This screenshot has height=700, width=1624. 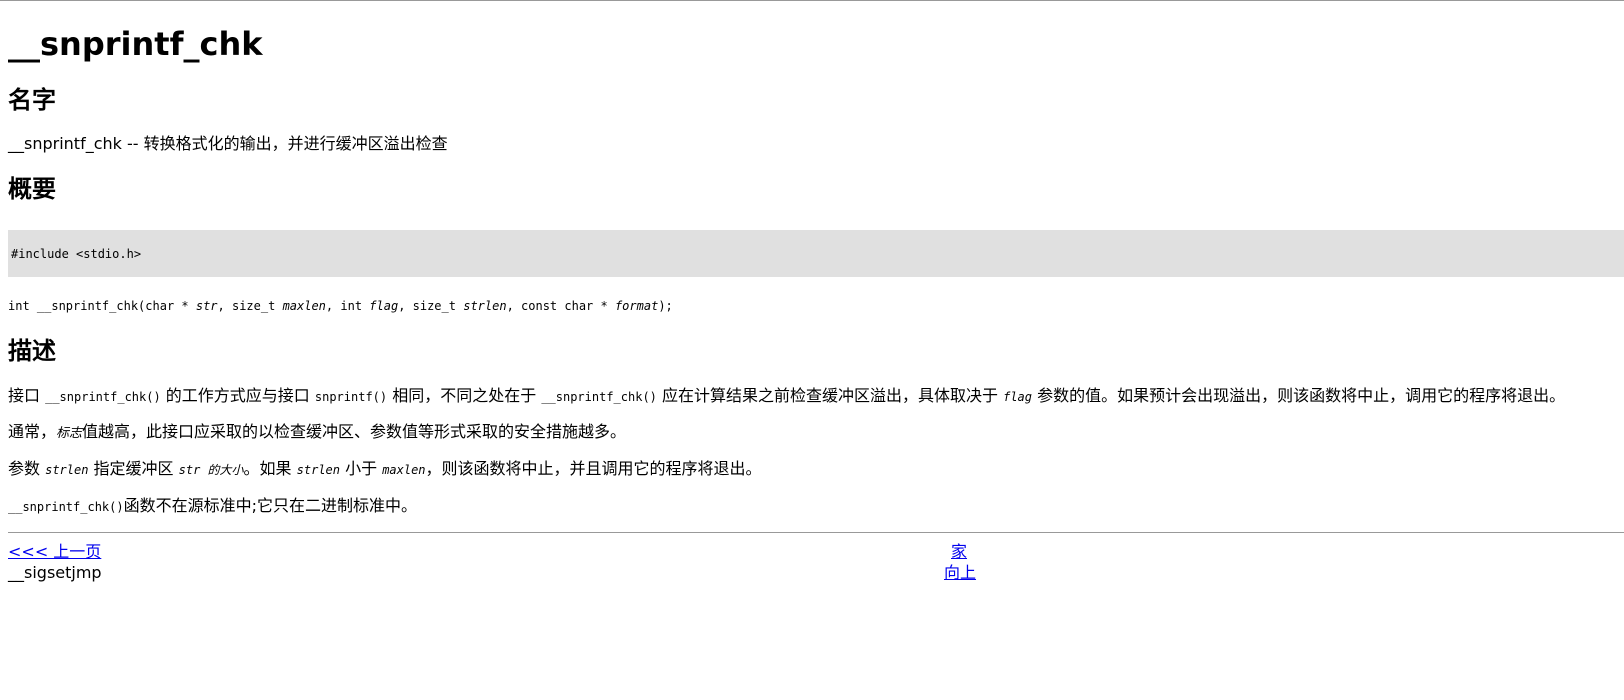 What do you see at coordinates (102, 306) in the screenshot?
I see `prototype-text: int __snprintf_chk(char *` at bounding box center [102, 306].